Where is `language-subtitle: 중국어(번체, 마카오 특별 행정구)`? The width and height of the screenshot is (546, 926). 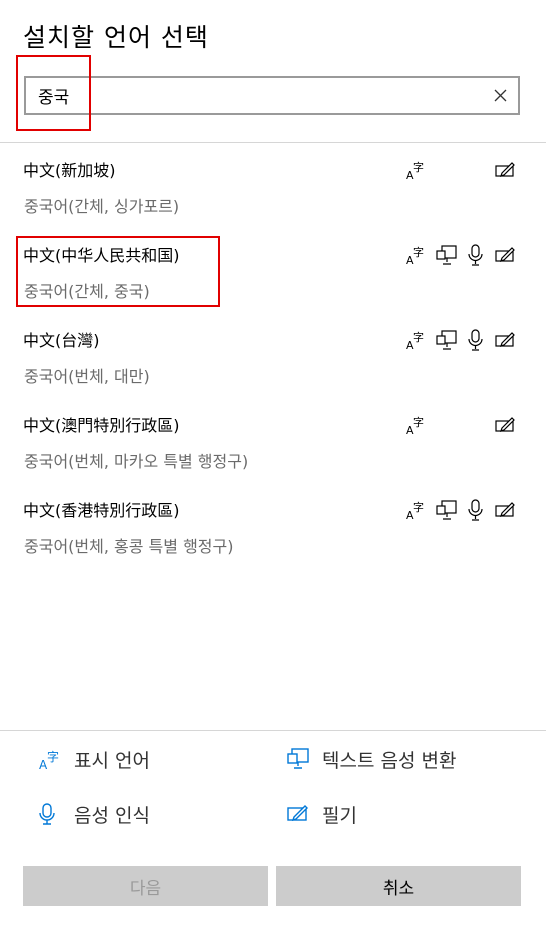 language-subtitle: 중국어(번체, 마카오 특별 행정구) is located at coordinates (136, 461).